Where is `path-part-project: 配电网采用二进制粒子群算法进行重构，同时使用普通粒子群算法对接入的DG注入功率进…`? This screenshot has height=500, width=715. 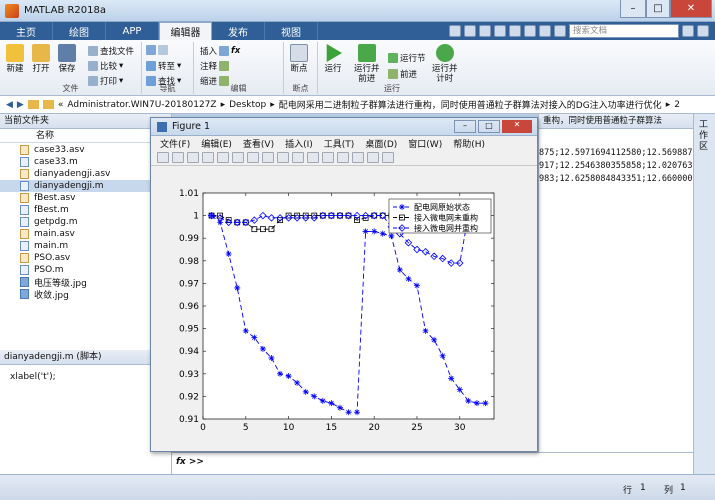
path-part-project: 配电网采用二进制粒子群算法进行重构，同时使用普通粒子群算法对接入的DG注入功率进… is located at coordinates (470, 104).